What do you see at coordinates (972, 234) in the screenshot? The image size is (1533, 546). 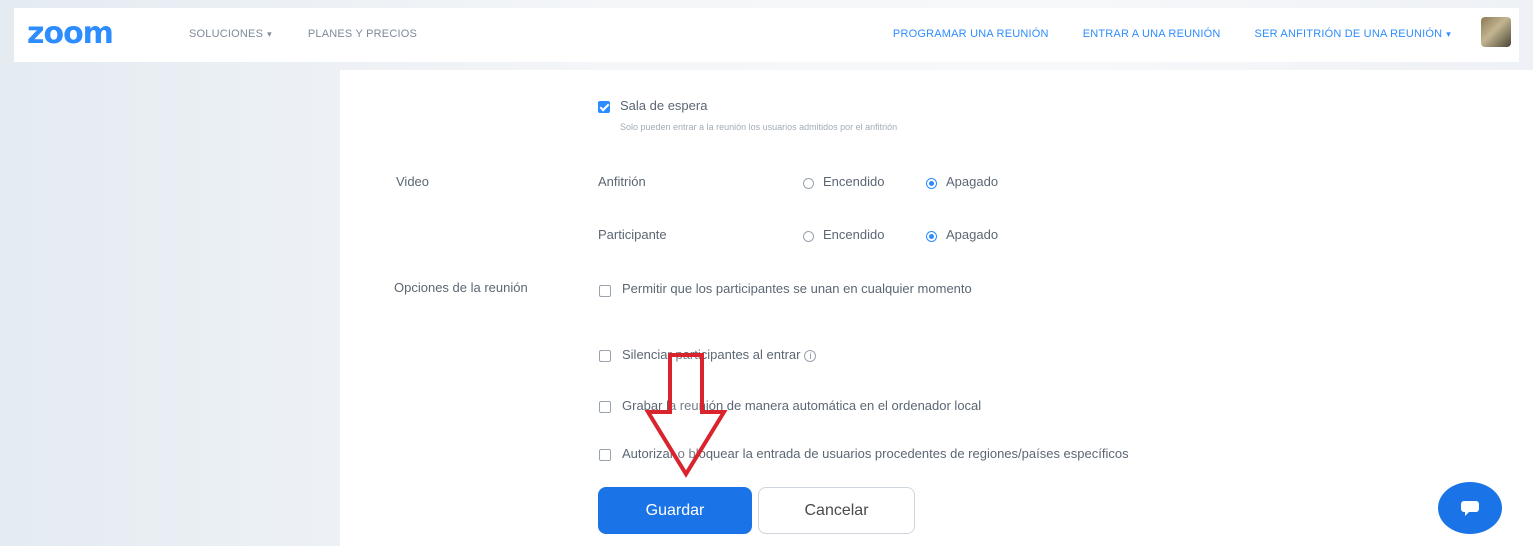 I see `video-participant-off-label: Apagado` at bounding box center [972, 234].